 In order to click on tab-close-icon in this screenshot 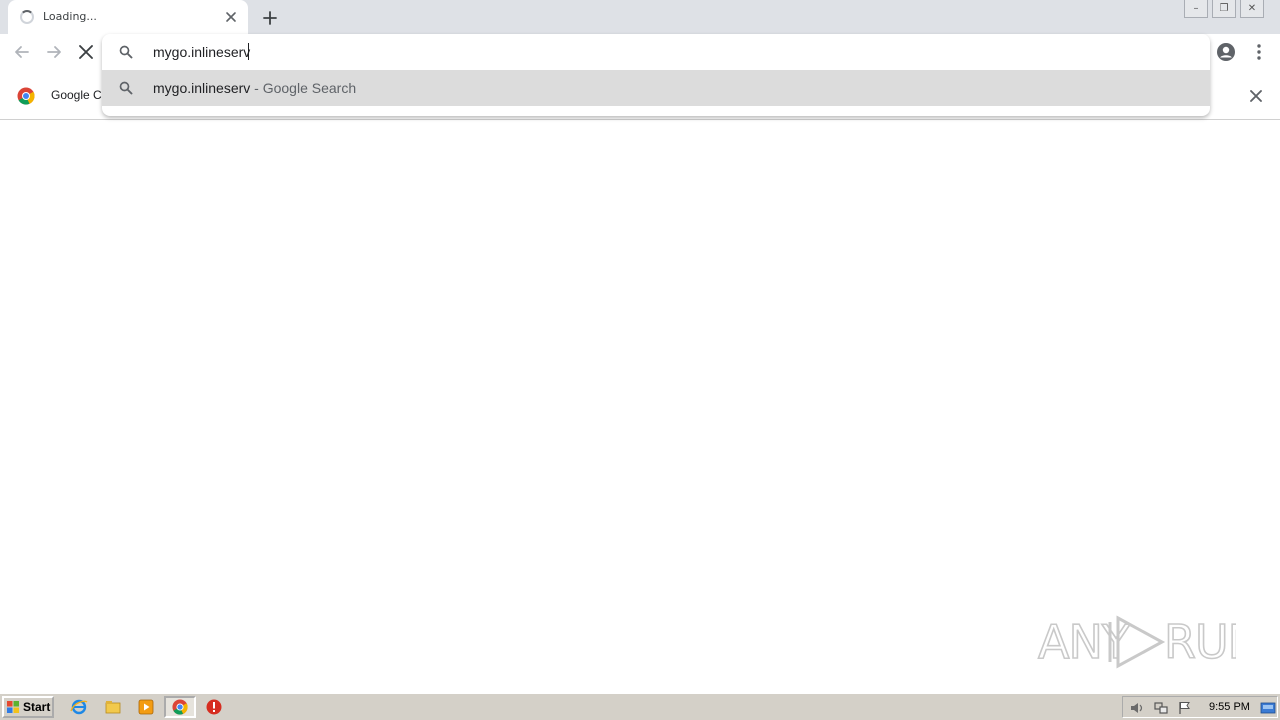, I will do `click(231, 17)`.